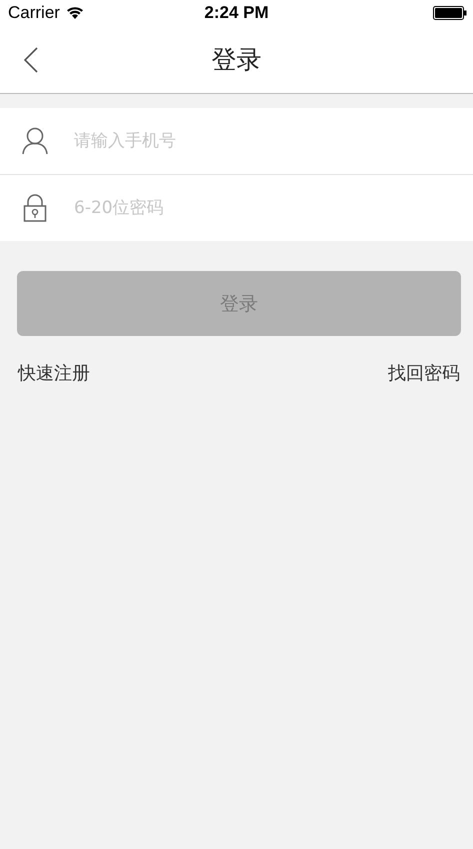 The image size is (473, 849). I want to click on back-button, so click(31, 60).